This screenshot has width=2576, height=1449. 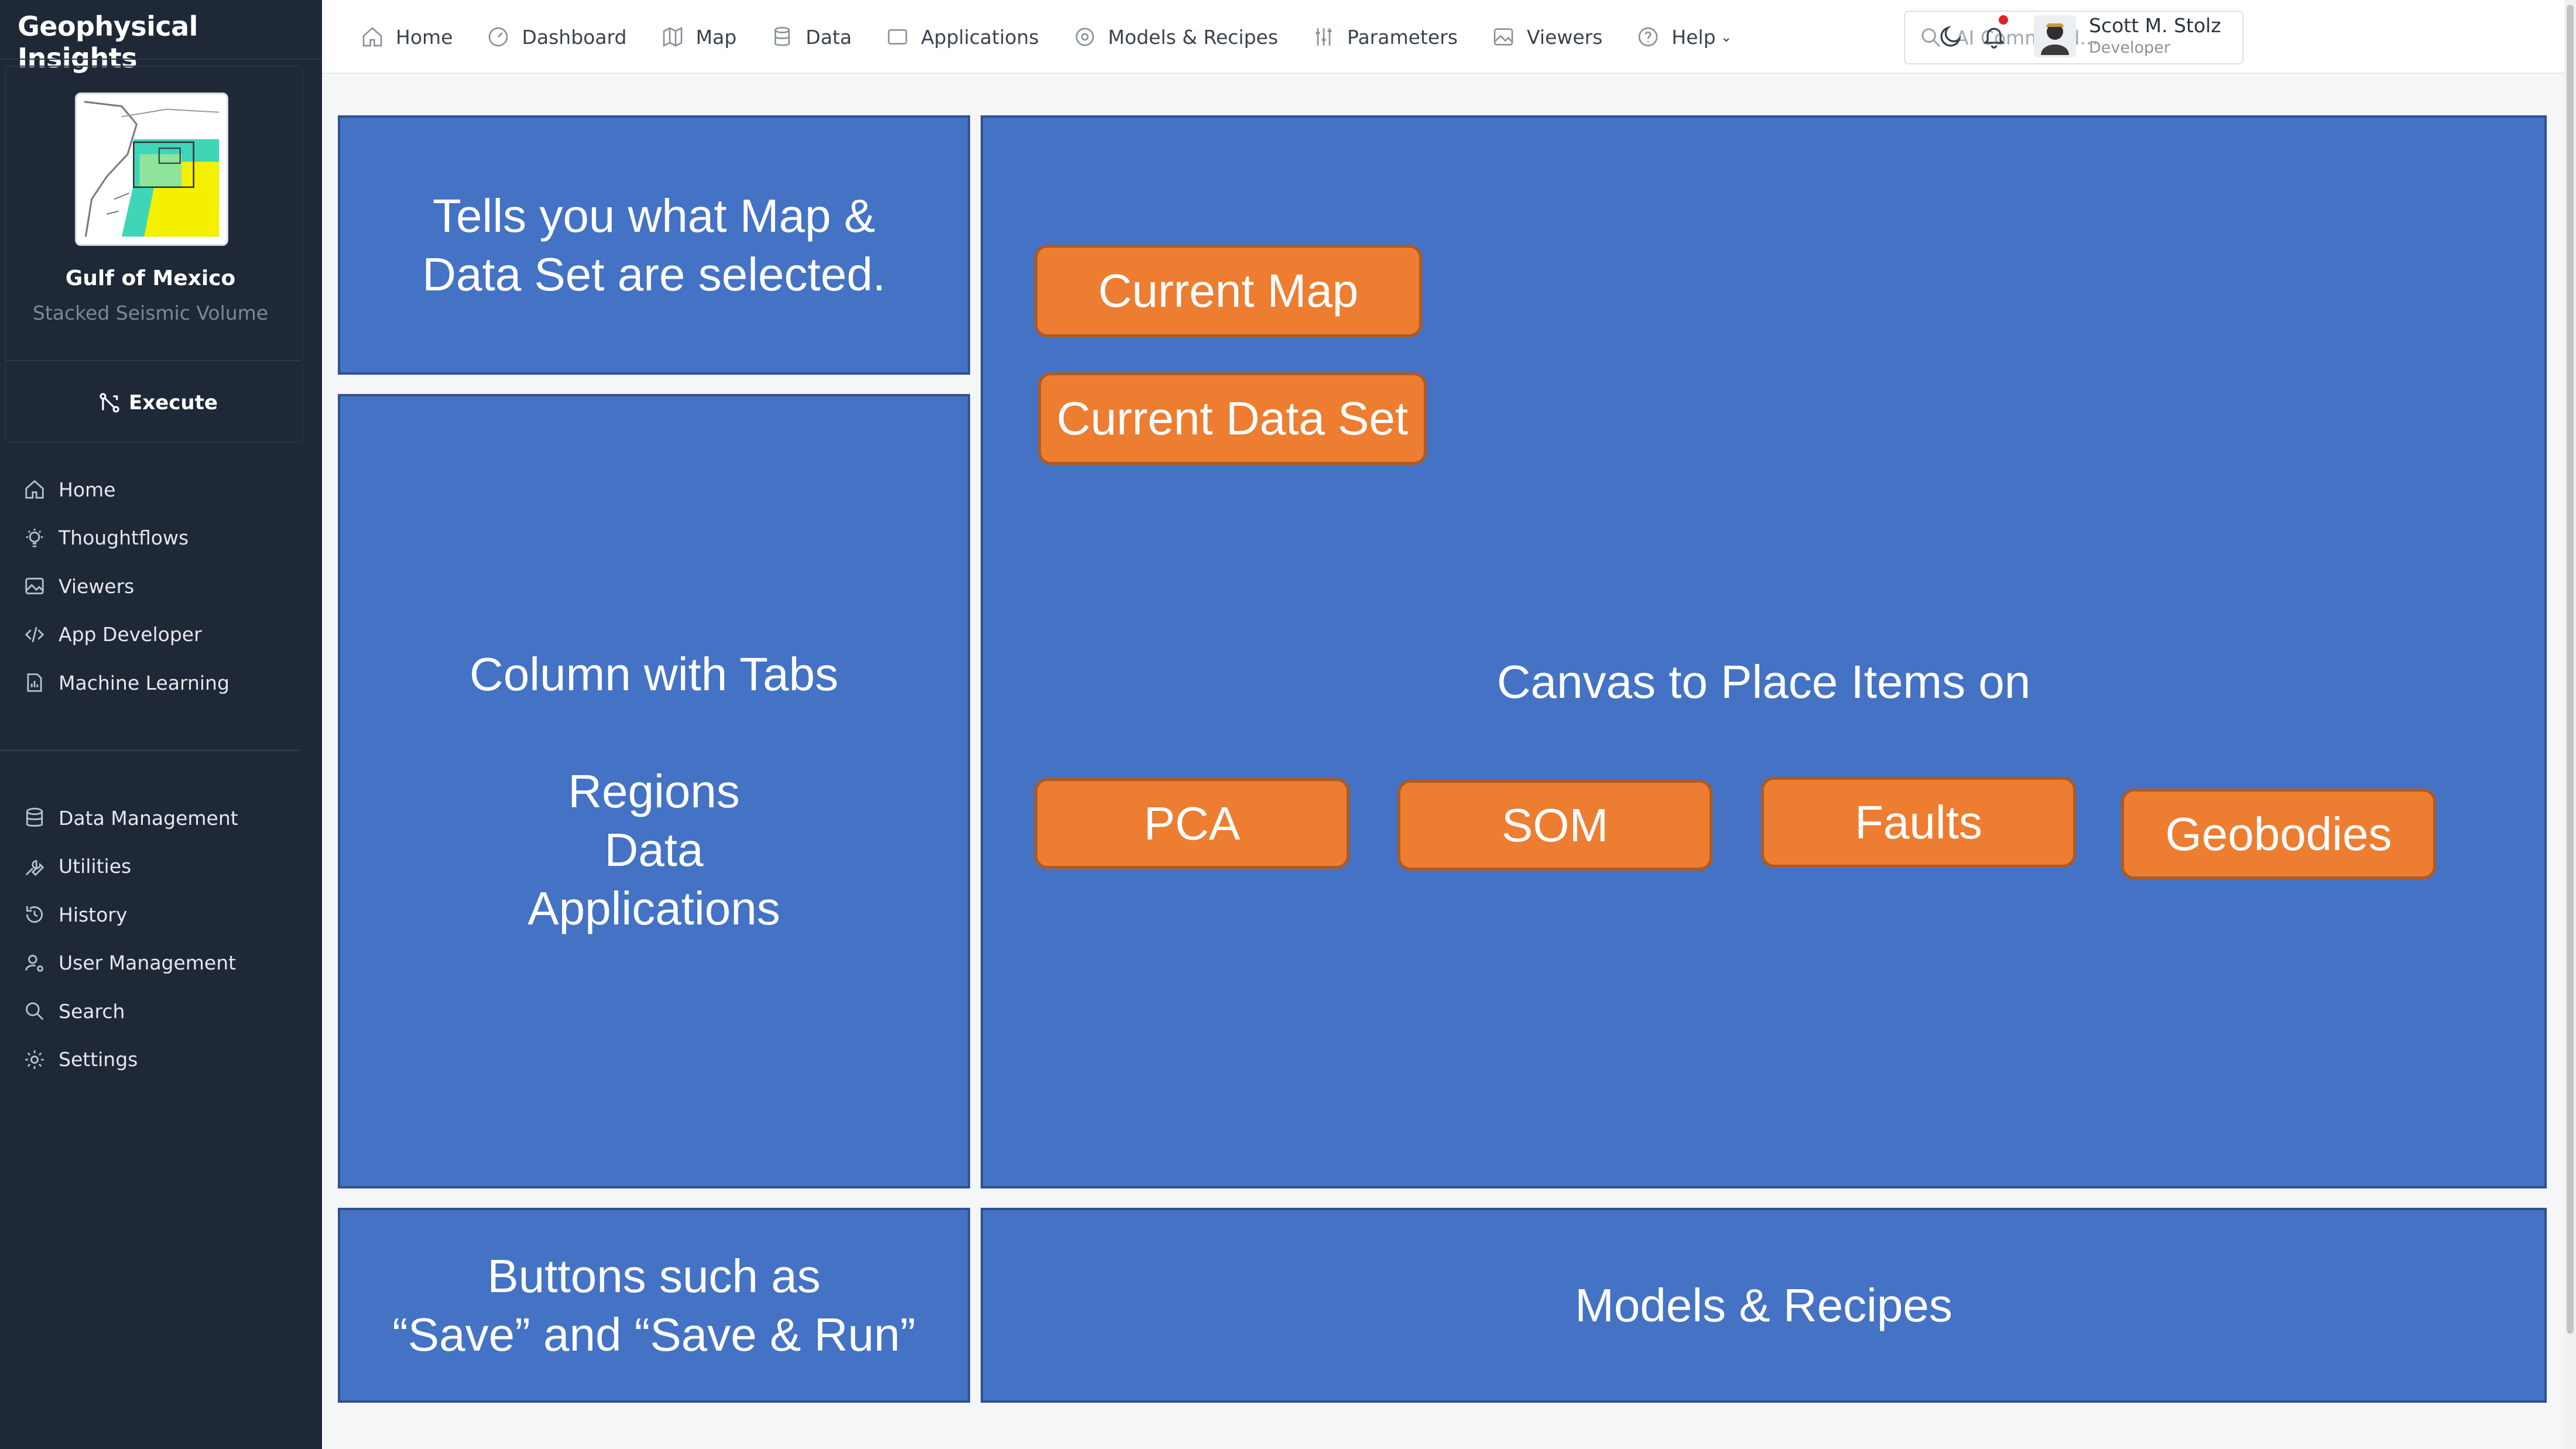 I want to click on sidebar-item-data-management: Data Management, so click(x=130, y=818).